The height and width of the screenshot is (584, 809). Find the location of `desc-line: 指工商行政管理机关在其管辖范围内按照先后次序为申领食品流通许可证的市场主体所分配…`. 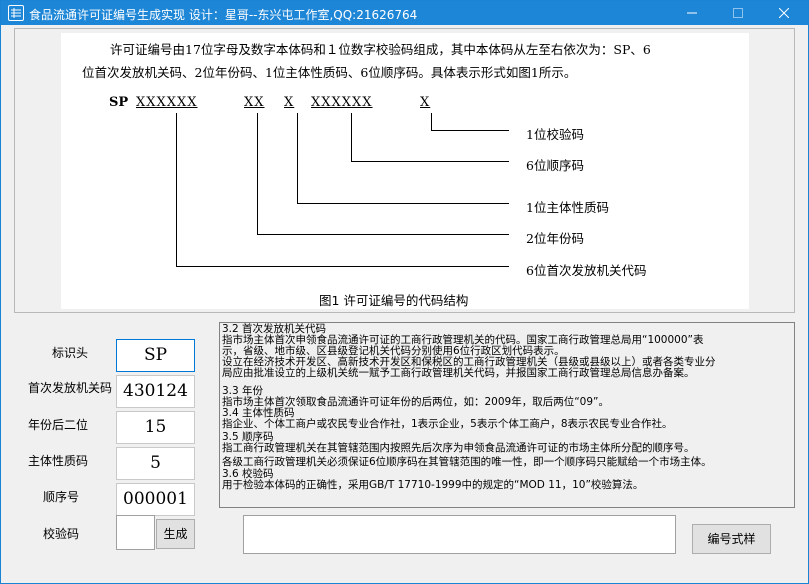

desc-line: 指工商行政管理机关在其管辖范围内按照先后次序为申领食品流通许可证的市场主体所分配… is located at coordinates (458, 448).